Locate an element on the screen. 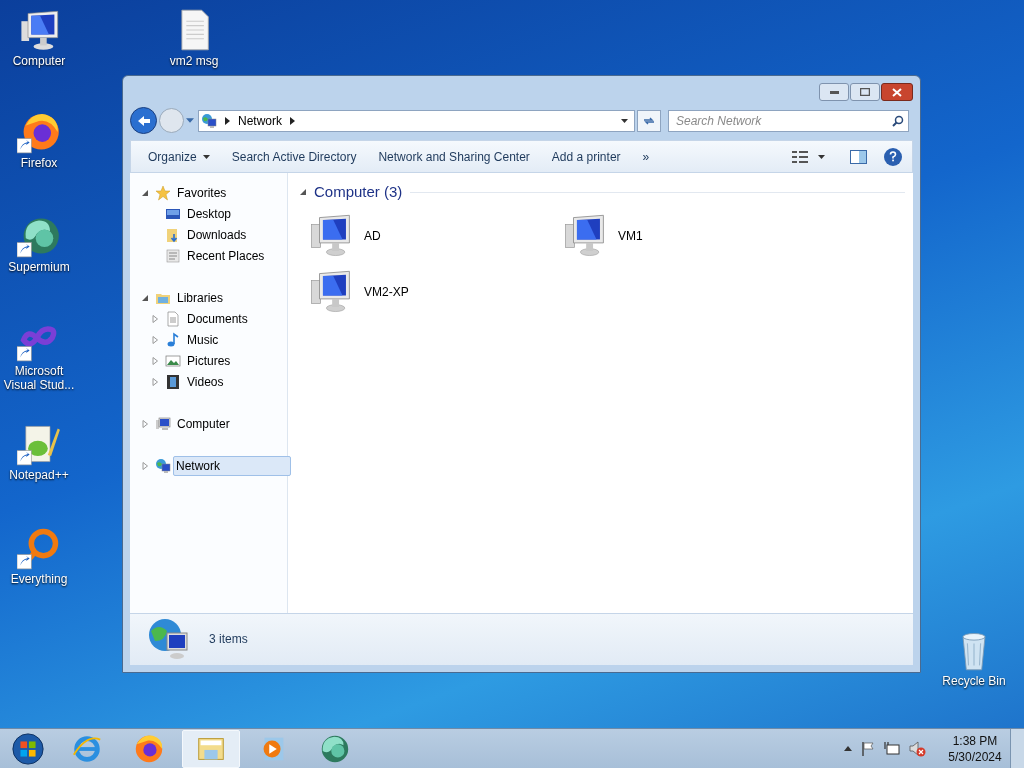  nav-item: Network is located at coordinates (232, 465).